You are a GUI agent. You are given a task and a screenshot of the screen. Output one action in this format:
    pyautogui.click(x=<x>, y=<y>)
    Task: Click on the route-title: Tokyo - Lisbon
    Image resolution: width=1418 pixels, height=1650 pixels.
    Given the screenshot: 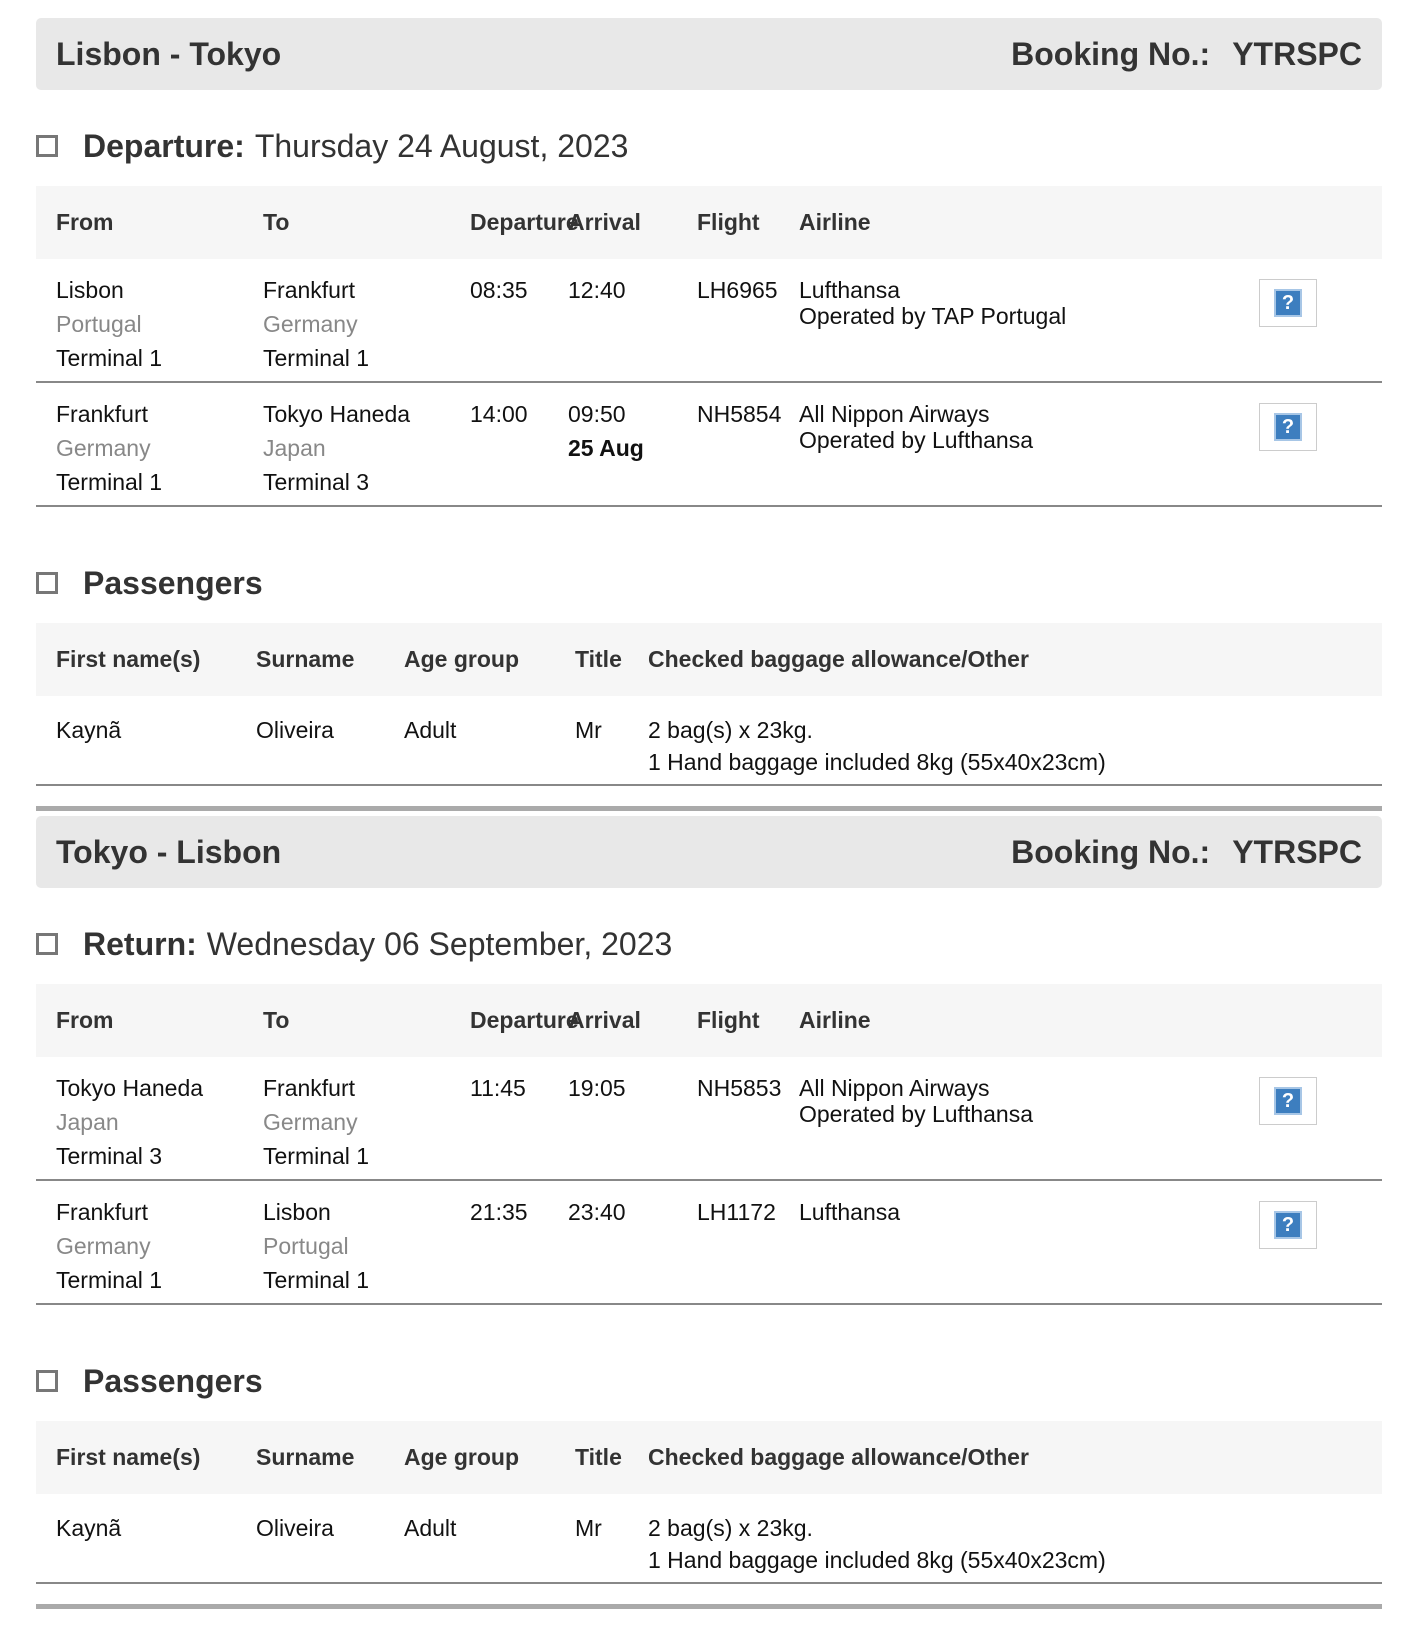 What is the action you would take?
    pyautogui.click(x=169, y=851)
    